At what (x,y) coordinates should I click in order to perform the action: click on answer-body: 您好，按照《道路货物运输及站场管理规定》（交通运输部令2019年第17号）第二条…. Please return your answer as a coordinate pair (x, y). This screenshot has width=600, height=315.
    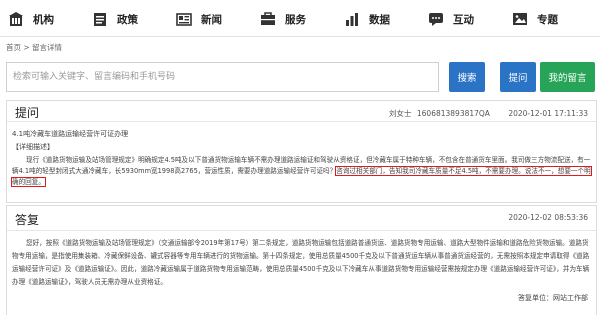
    Looking at the image, I should click on (301, 262).